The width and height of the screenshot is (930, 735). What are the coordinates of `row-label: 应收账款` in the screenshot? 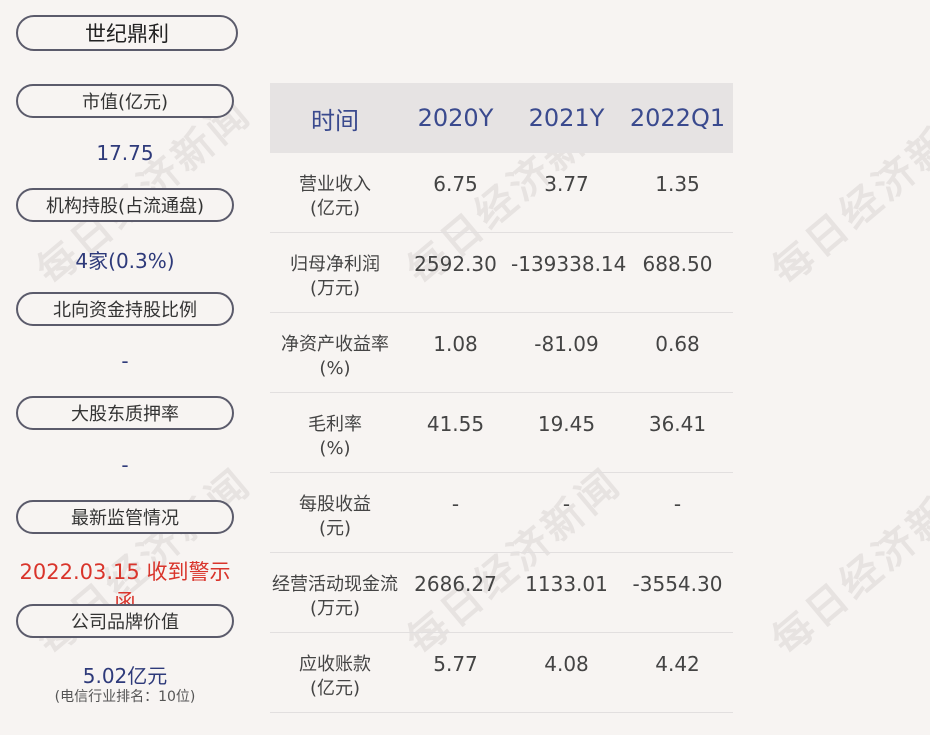 It's located at (335, 664).